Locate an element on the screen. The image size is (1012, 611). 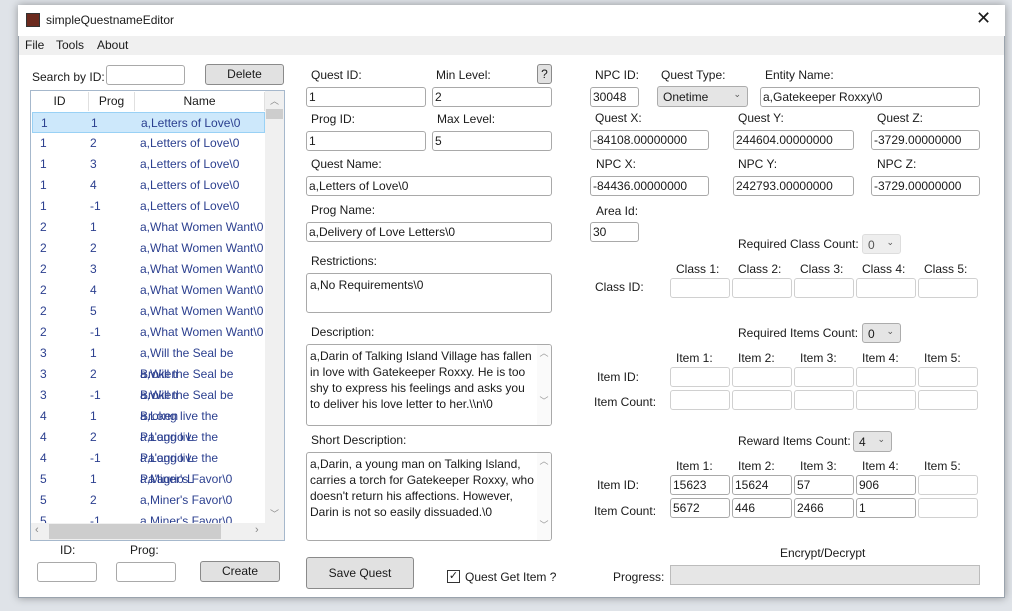
list-item: 3 -1 a,Will the Seal be Broken is located at coordinates (148, 404).